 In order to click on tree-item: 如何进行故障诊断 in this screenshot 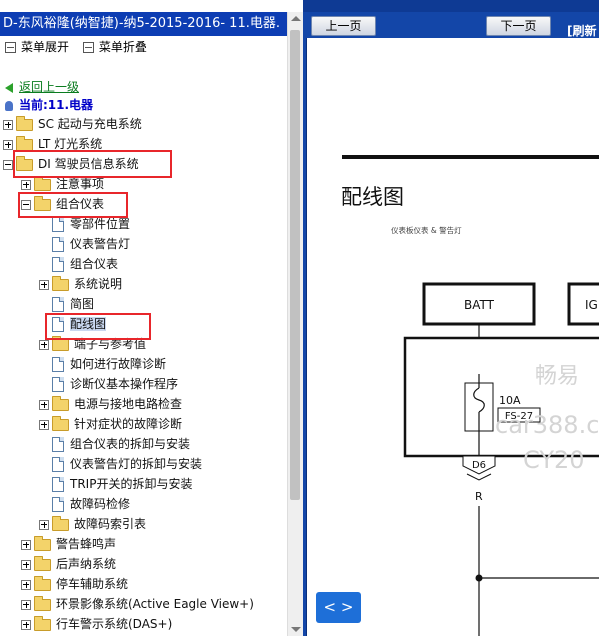, I will do `click(102, 364)`.